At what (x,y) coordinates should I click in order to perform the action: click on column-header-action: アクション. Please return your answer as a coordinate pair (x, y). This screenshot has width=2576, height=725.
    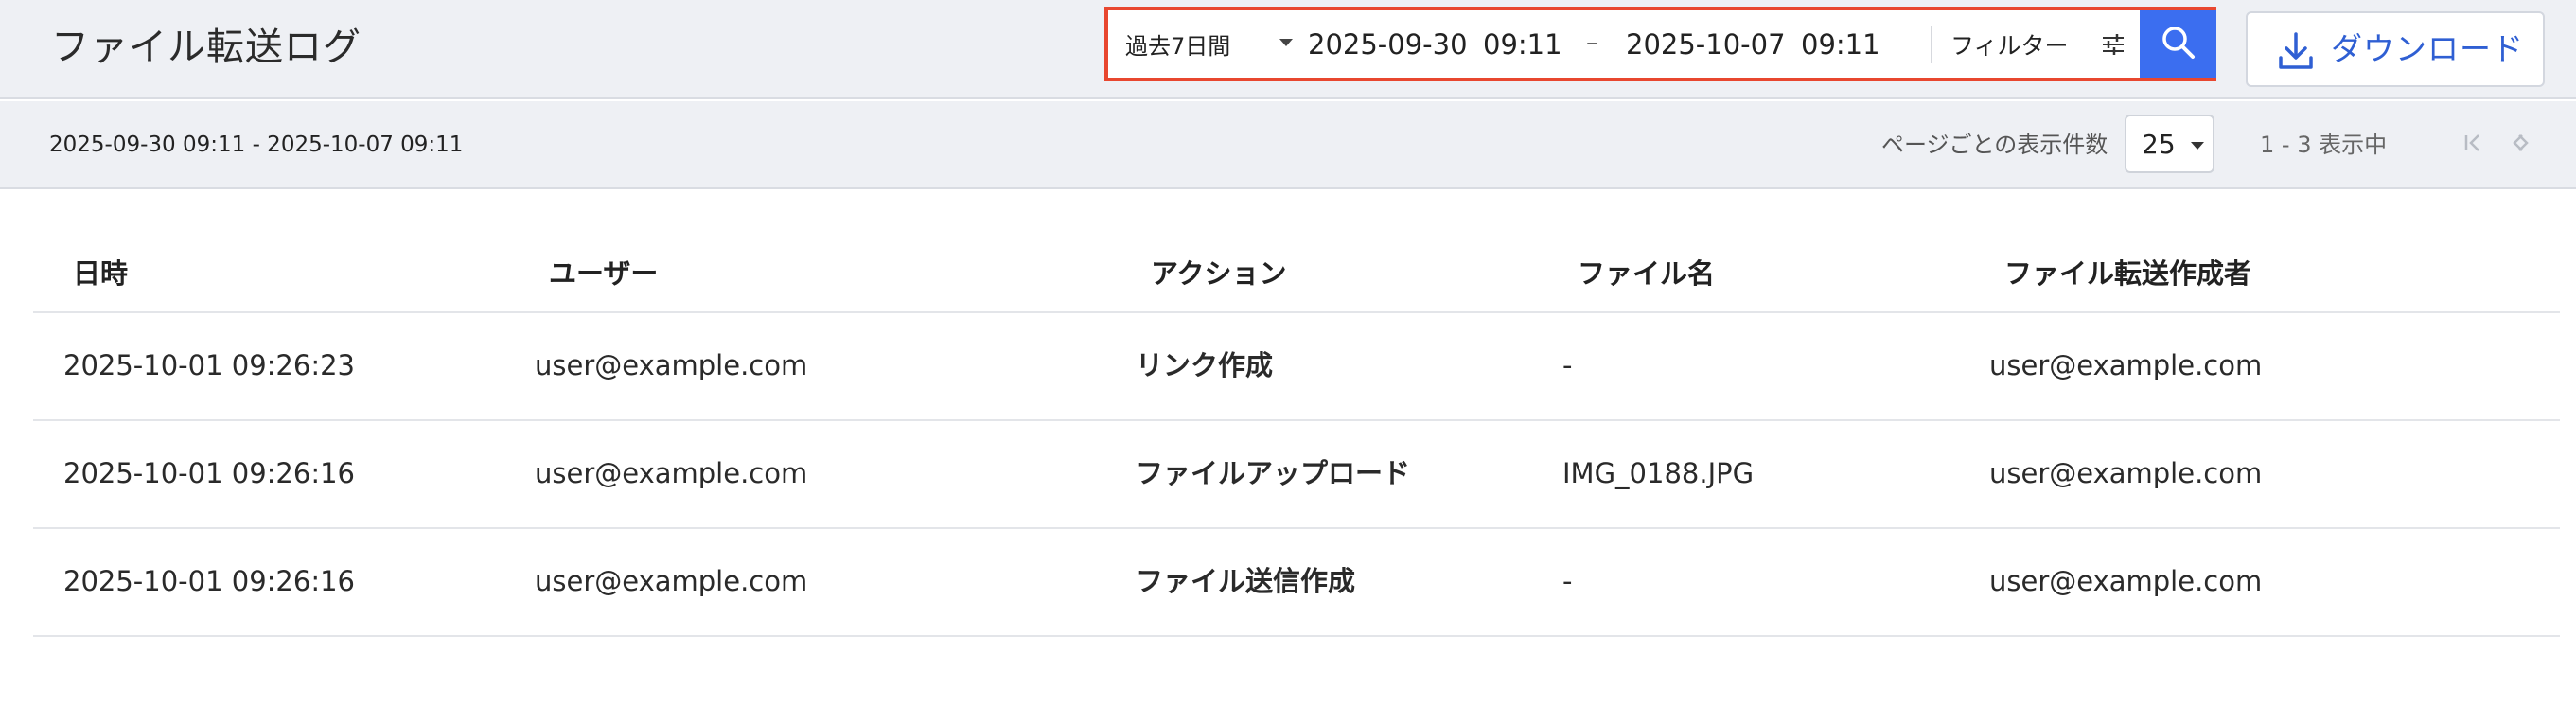
    Looking at the image, I should click on (1219, 273).